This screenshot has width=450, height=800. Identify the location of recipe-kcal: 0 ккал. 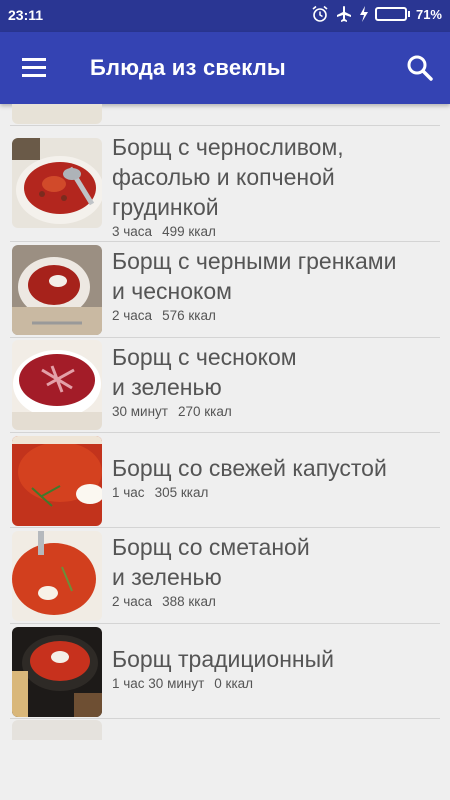
(234, 683).